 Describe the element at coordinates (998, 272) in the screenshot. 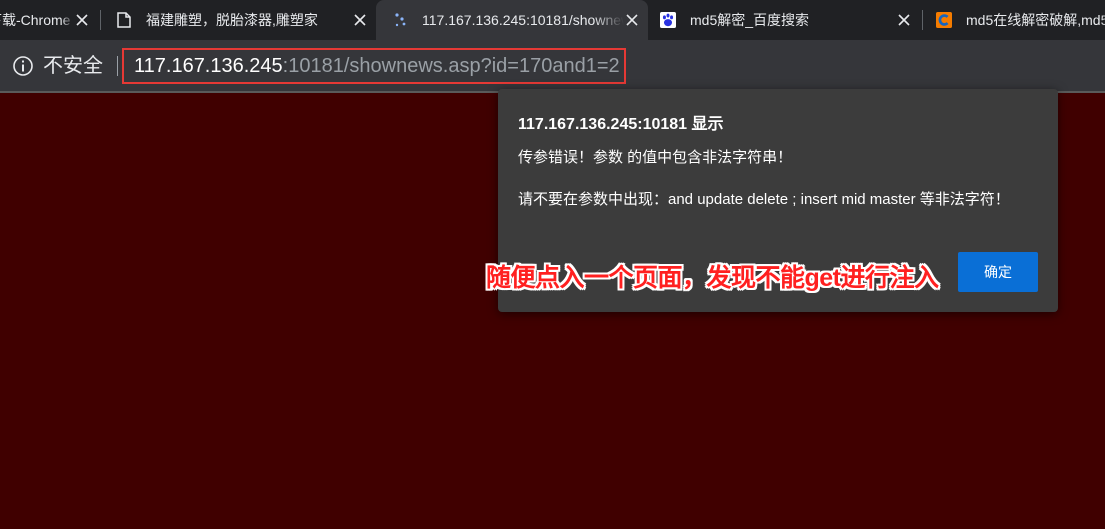

I see `ok-button: 确定` at that location.